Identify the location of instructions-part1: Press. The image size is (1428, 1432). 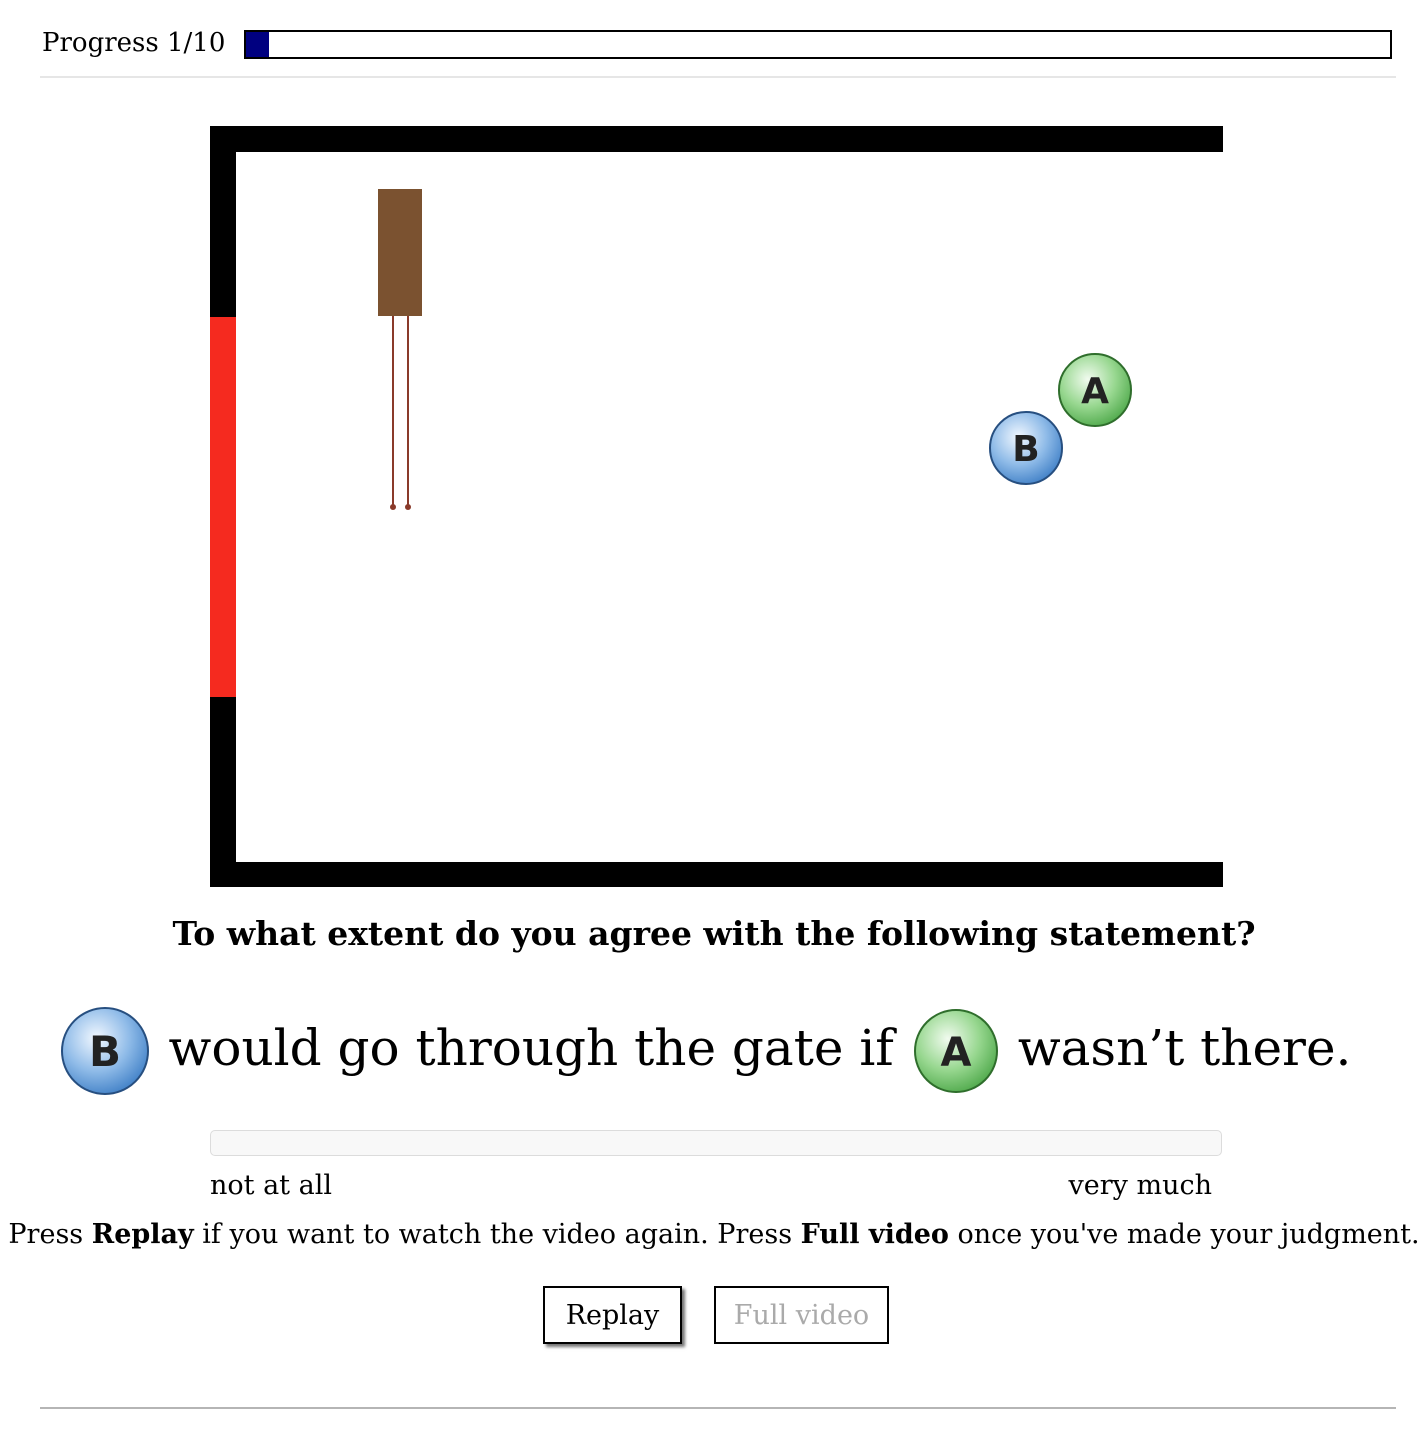
(50, 1234).